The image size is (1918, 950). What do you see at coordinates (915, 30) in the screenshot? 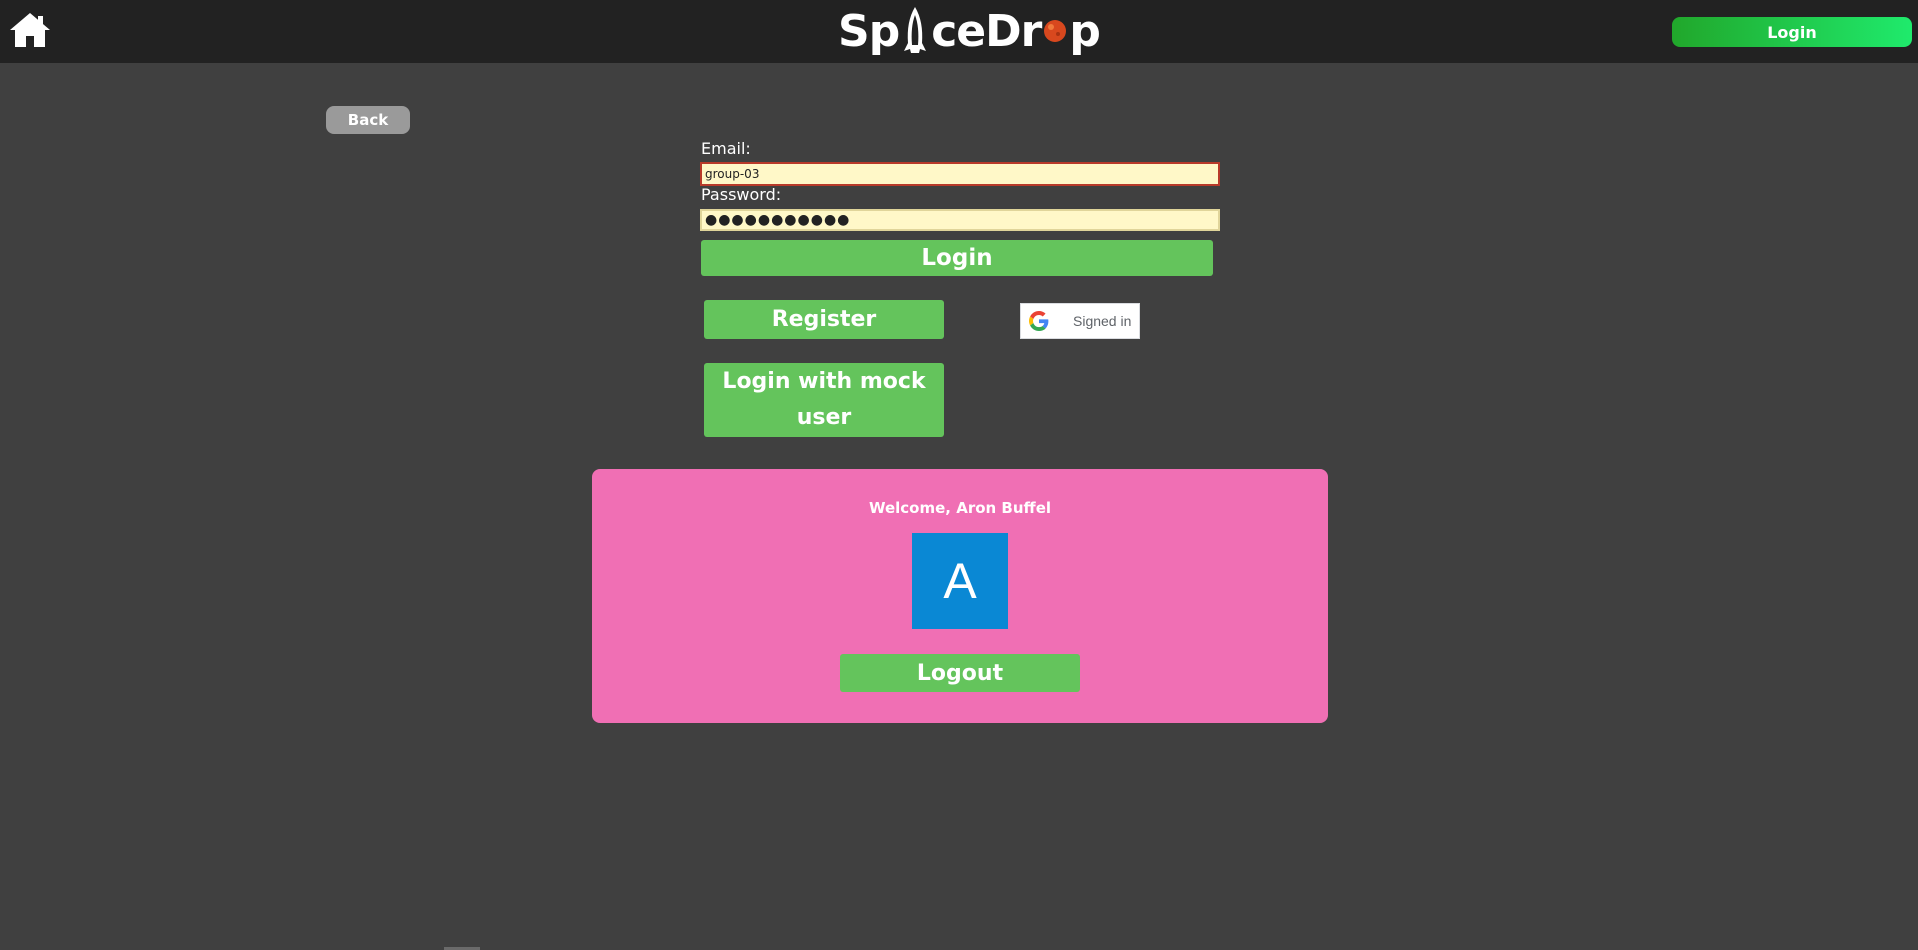
I see `rocket-icon` at bounding box center [915, 30].